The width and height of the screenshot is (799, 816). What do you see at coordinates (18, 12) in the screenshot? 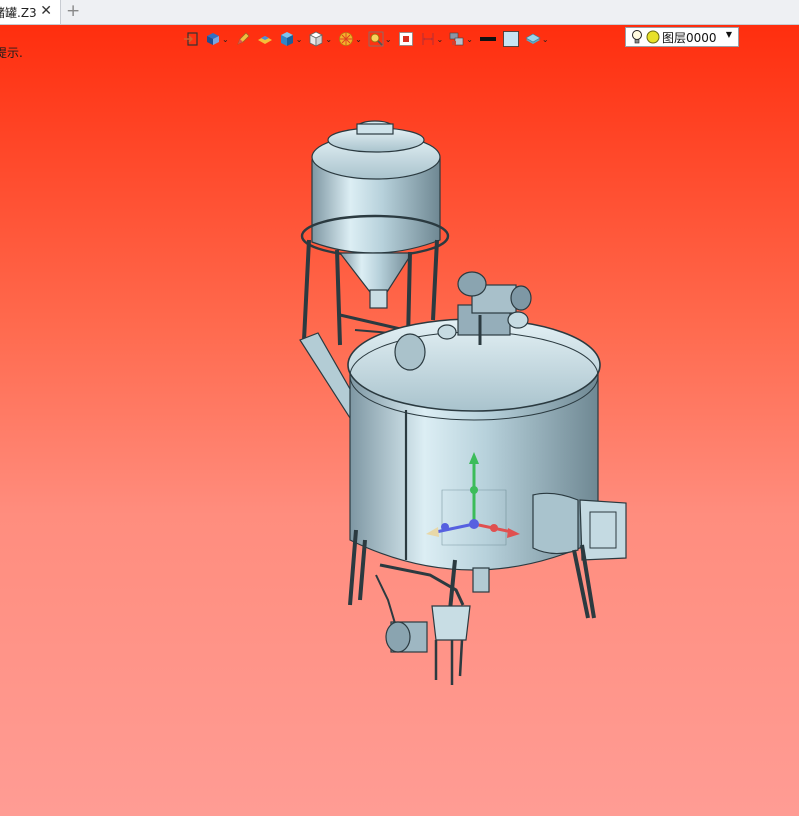
I see `tab-title: 储罐.Z3` at bounding box center [18, 12].